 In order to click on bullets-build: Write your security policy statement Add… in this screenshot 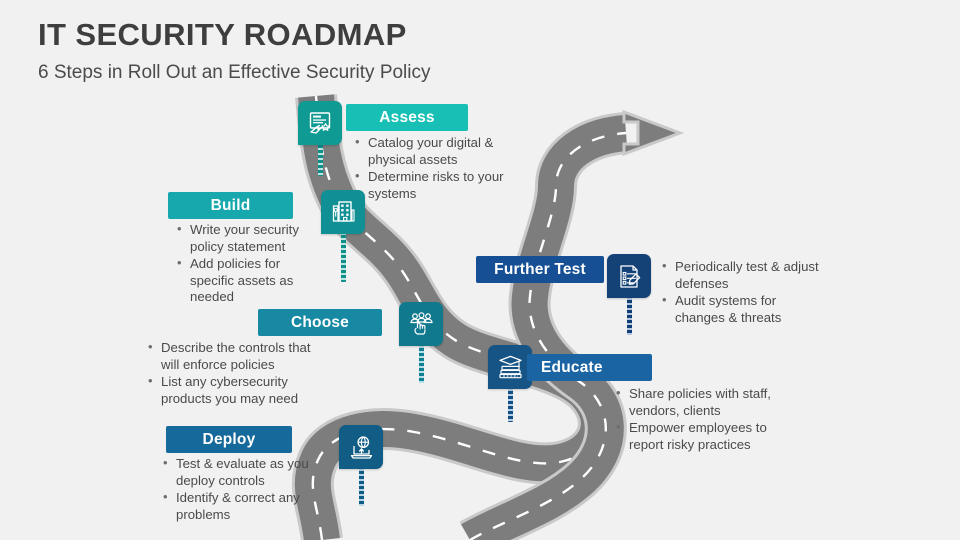, I will do `click(247, 263)`.